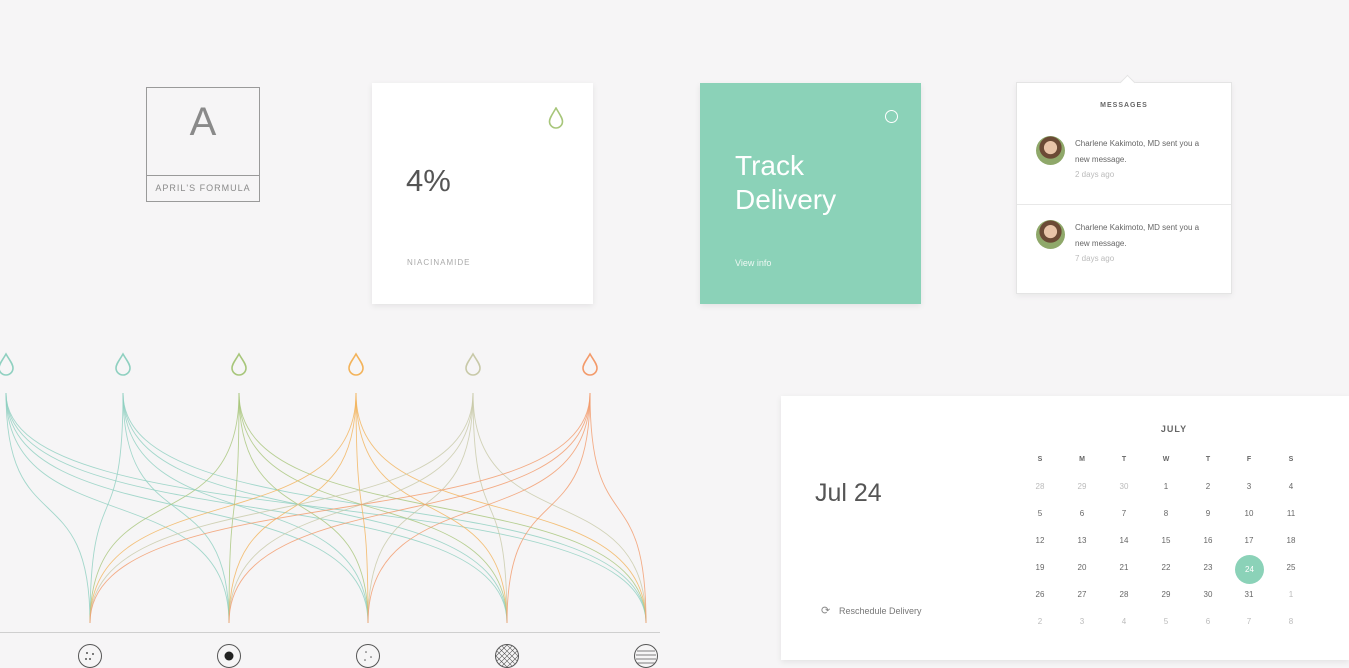  I want to click on calendar-day: 18, so click(1291, 541).